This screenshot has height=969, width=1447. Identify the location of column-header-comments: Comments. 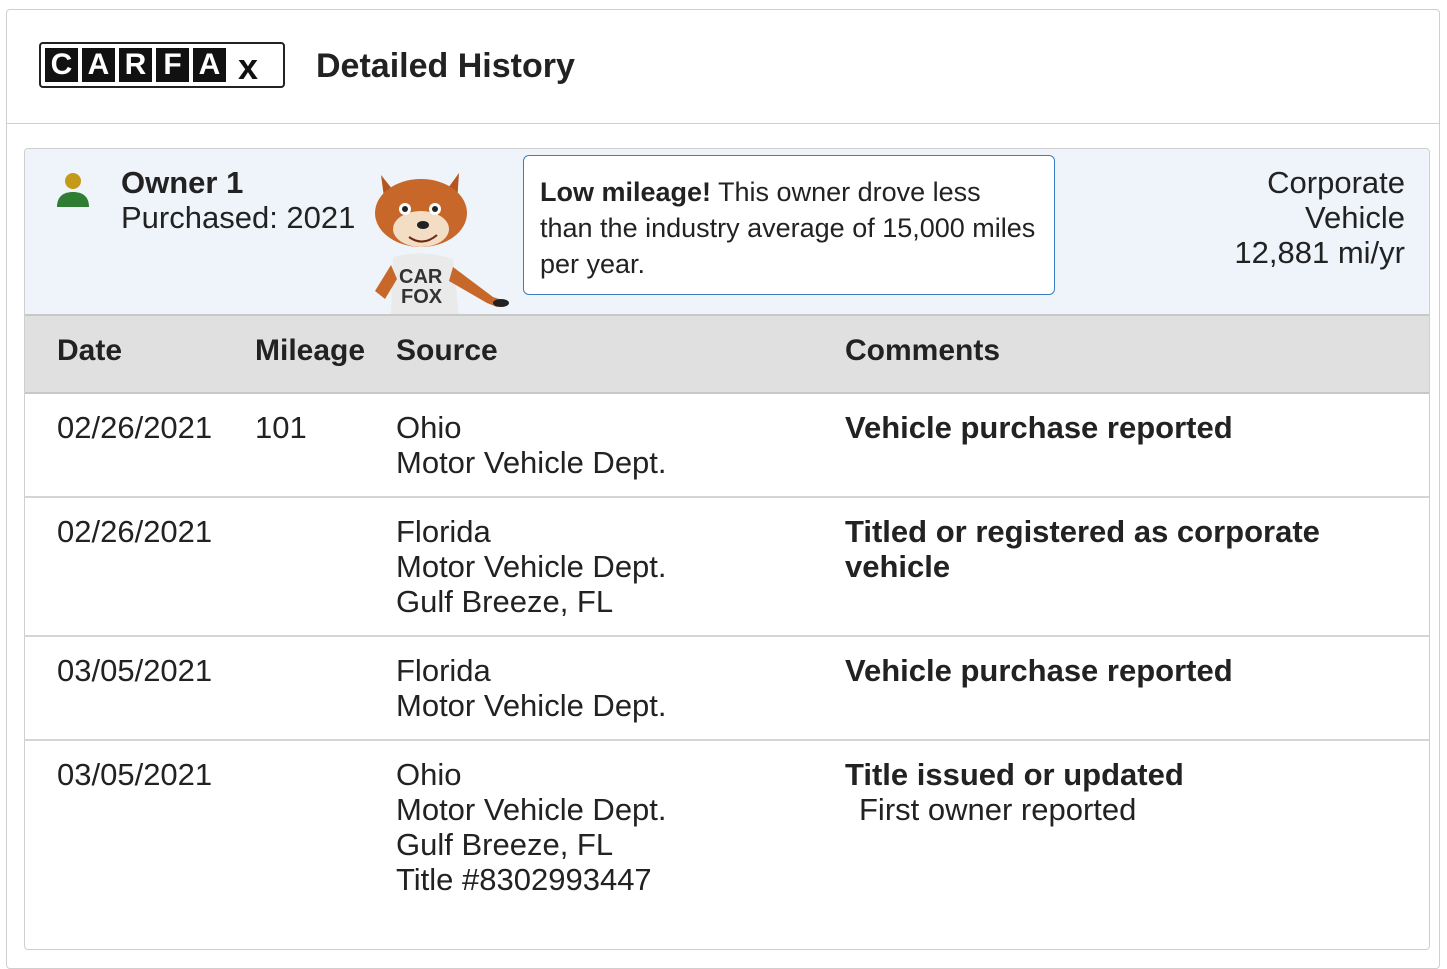
(923, 350).